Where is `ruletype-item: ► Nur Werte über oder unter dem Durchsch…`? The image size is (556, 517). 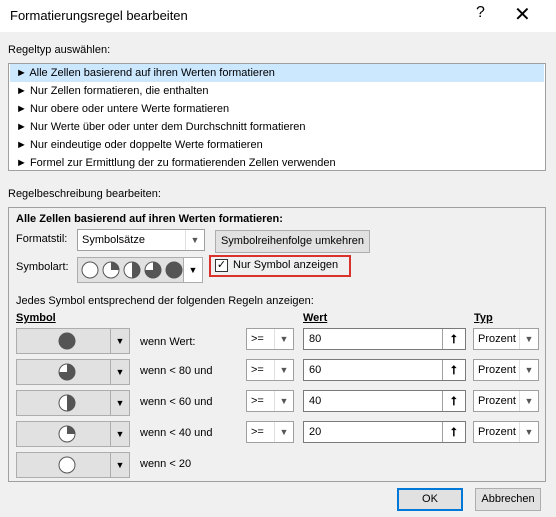 ruletype-item: ► Nur Werte über oder unter dem Durchsch… is located at coordinates (277, 127).